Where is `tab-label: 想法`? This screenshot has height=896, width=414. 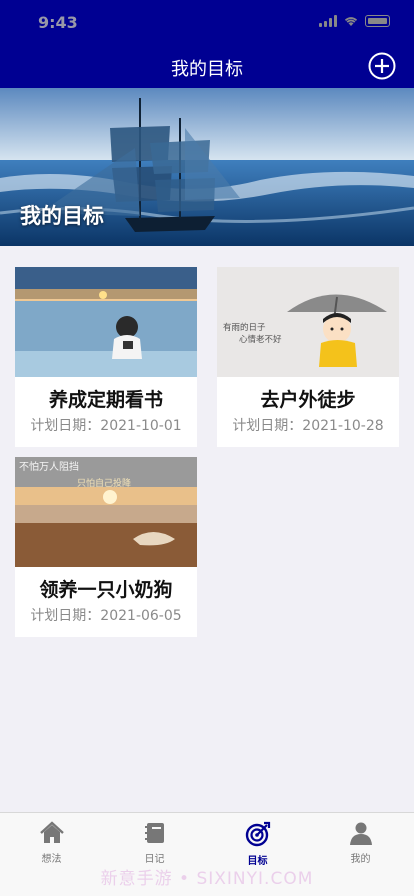
tab-label: 想法 is located at coordinates (51, 859).